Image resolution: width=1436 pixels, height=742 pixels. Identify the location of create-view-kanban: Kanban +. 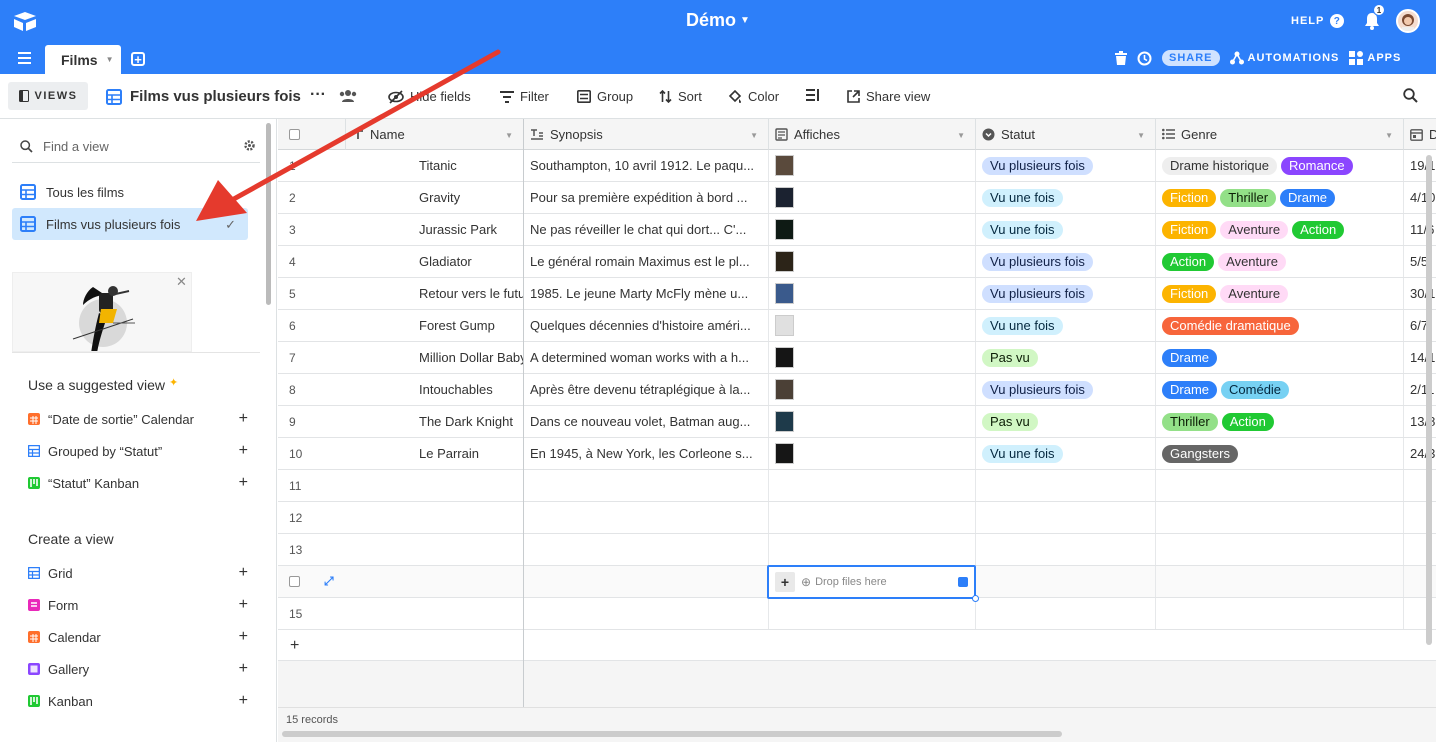
(138, 701).